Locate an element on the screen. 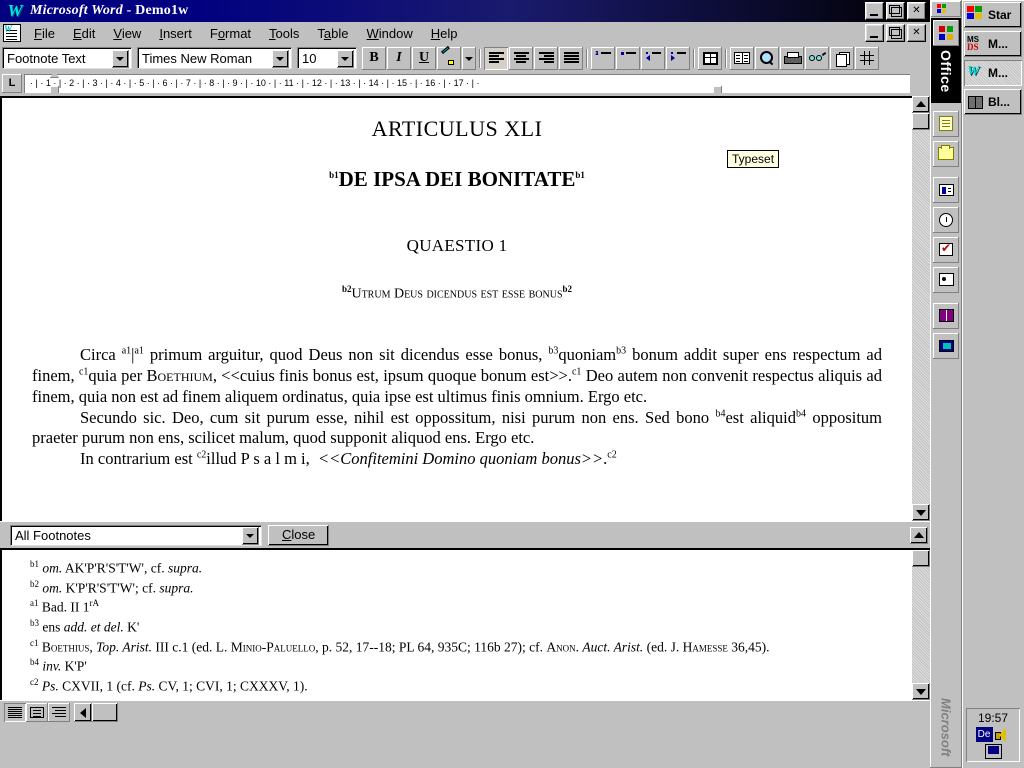 This screenshot has width=1024, height=768. menu-edit: Edit is located at coordinates (84, 33).